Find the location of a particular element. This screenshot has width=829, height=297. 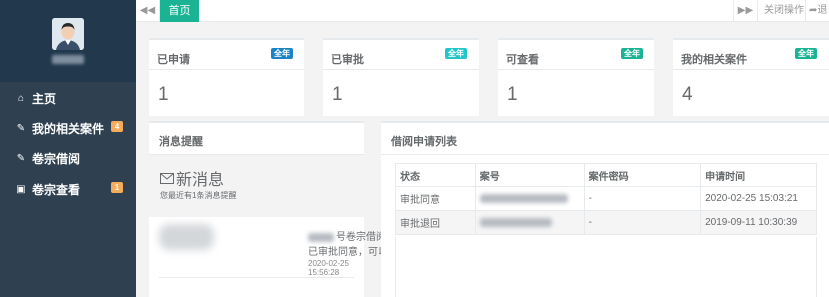

message-text-line1: 号卷宗借阅, is located at coordinates (348, 235).